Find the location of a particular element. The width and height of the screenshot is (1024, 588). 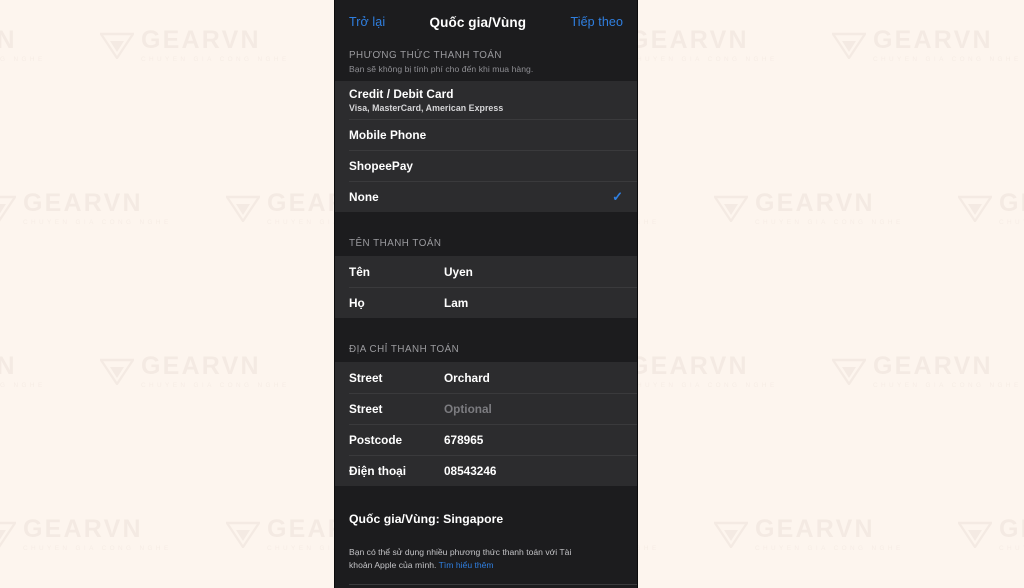

billing-address-section-header: ĐỊA CHỈ THANH TOÁN is located at coordinates (486, 350).